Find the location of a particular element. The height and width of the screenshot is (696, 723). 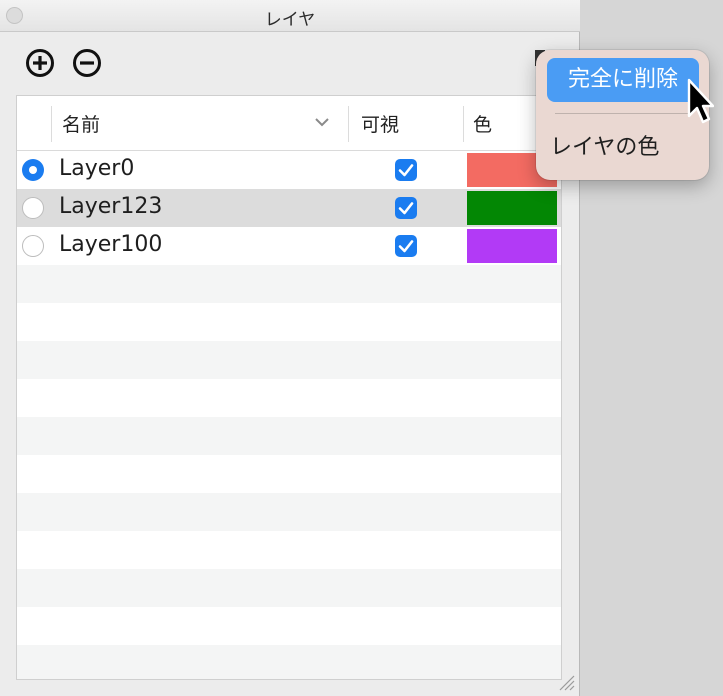

layer-name: Layer123 is located at coordinates (111, 206).